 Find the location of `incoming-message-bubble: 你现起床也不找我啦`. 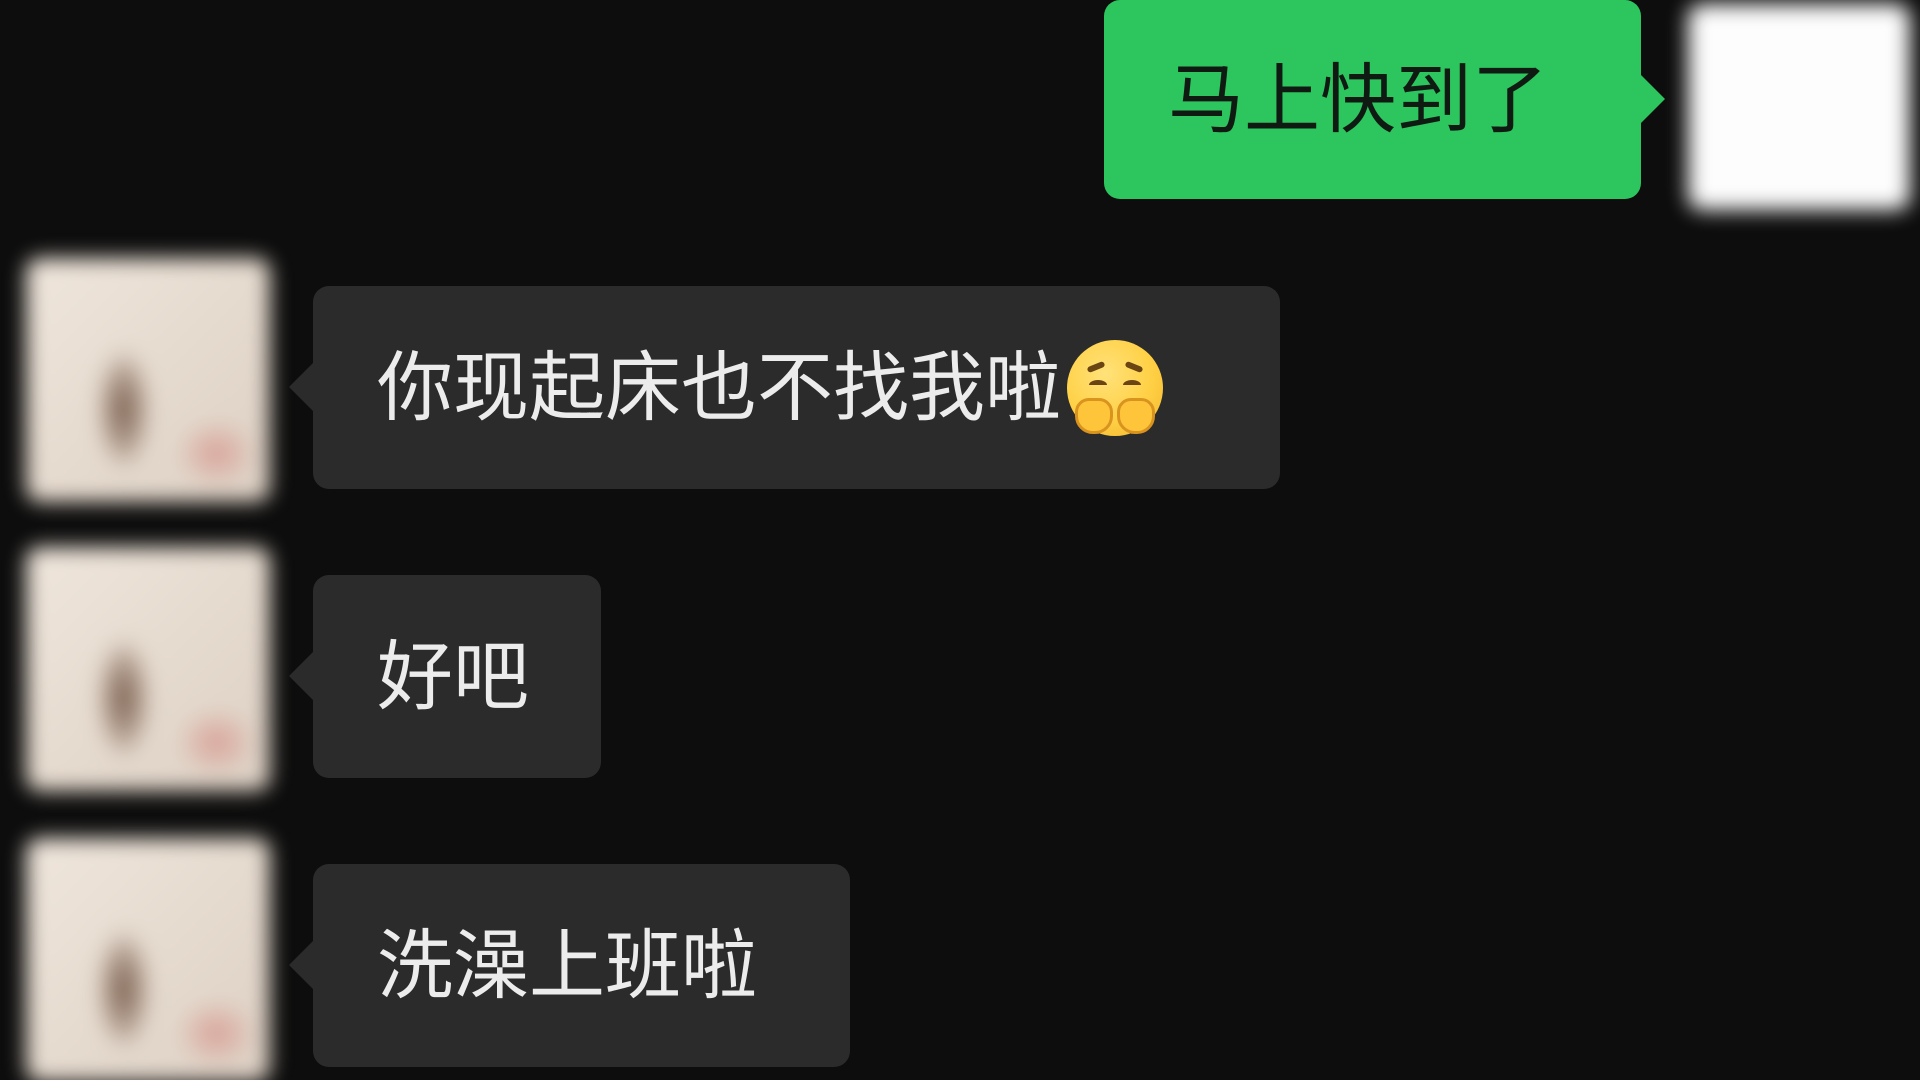

incoming-message-bubble: 你现起床也不找我啦 is located at coordinates (784, 387).